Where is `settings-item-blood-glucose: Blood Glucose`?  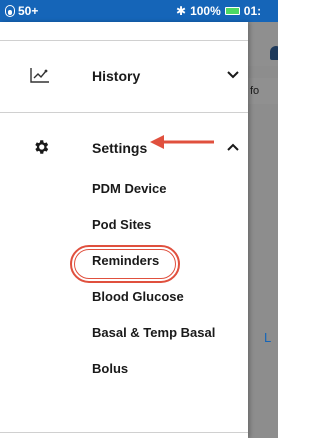 settings-item-blood-glucose: Blood Glucose is located at coordinates (124, 297).